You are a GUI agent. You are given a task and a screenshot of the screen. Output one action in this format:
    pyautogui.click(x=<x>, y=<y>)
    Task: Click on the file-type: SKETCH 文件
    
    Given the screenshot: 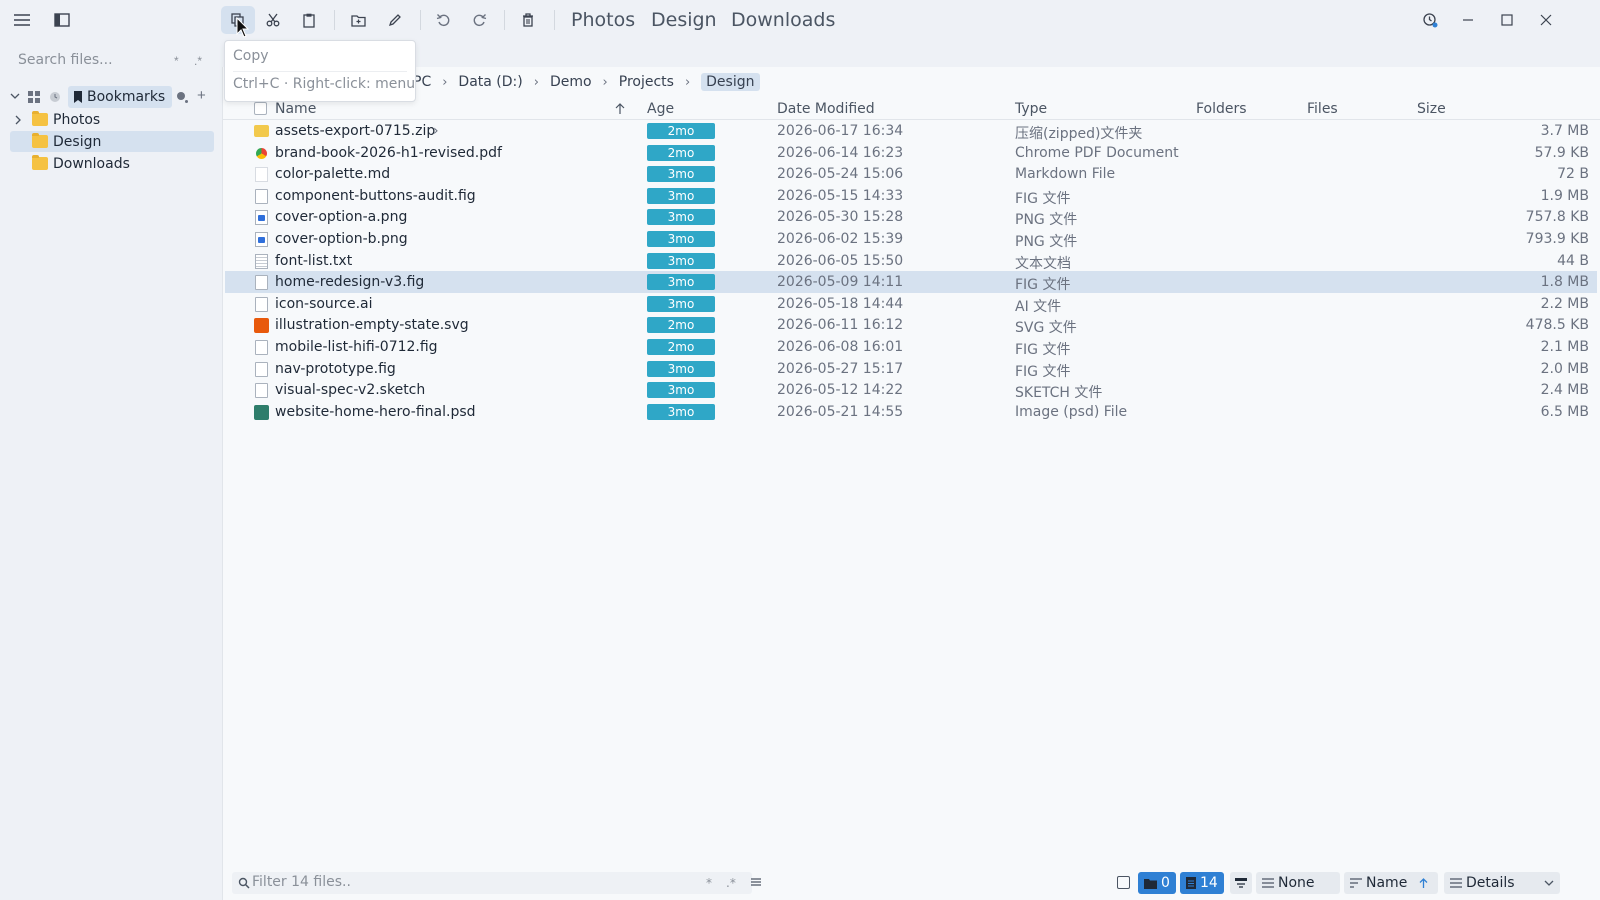 What is the action you would take?
    pyautogui.click(x=1059, y=393)
    